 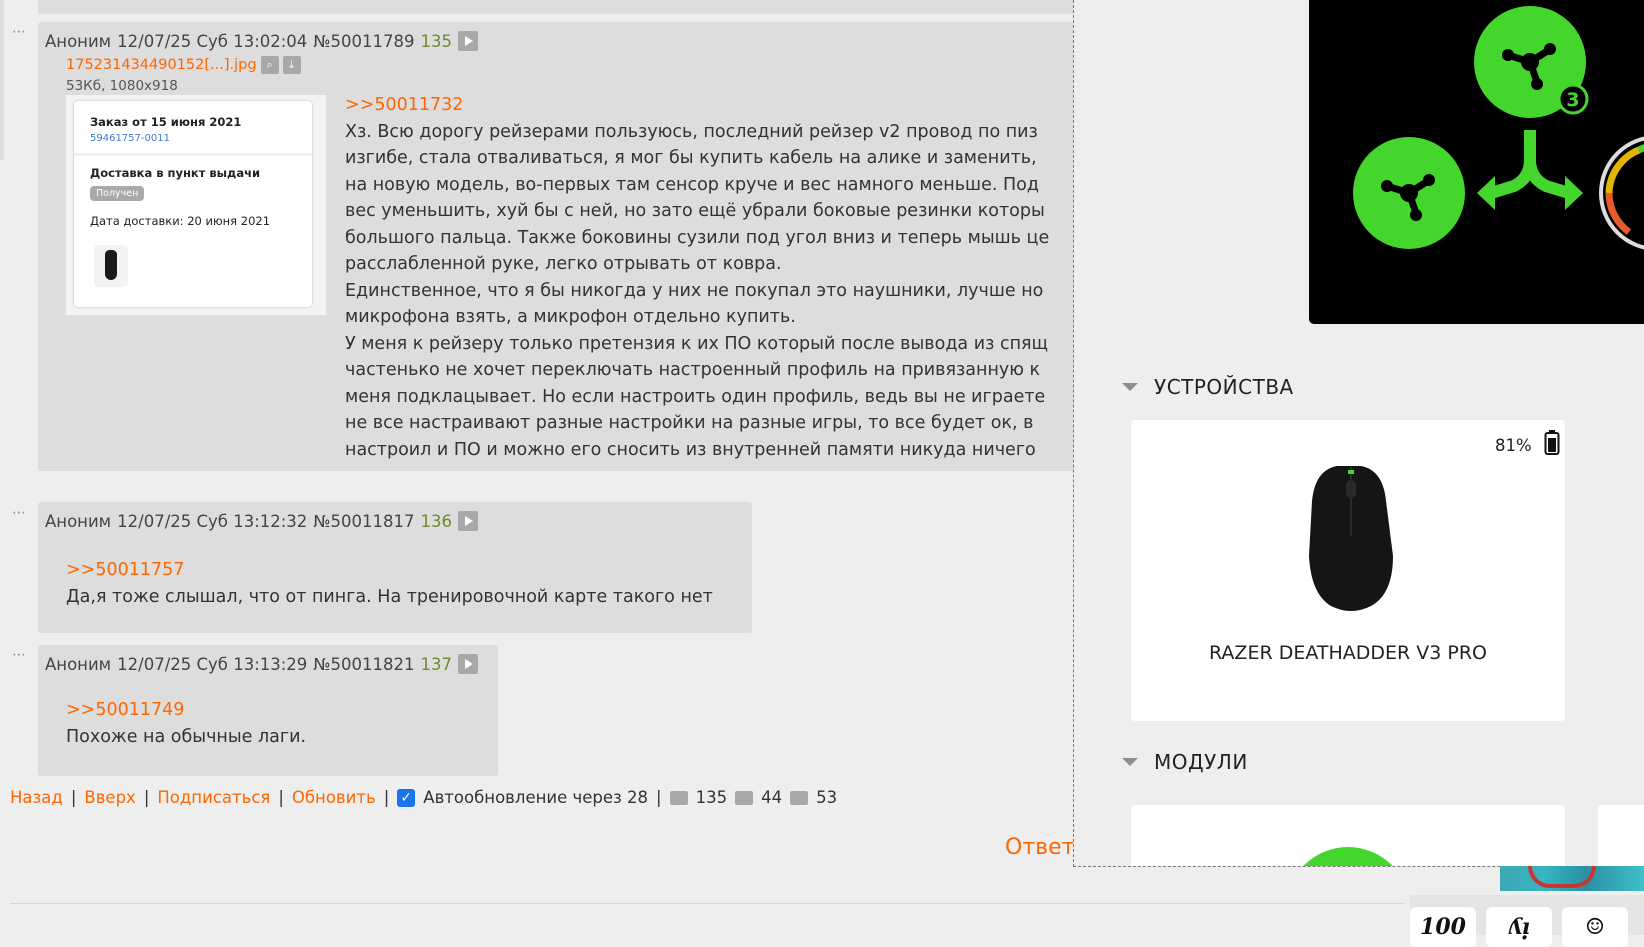 I want to click on device-name: RAZER DEATHADDER V3 PRO, so click(x=1348, y=653).